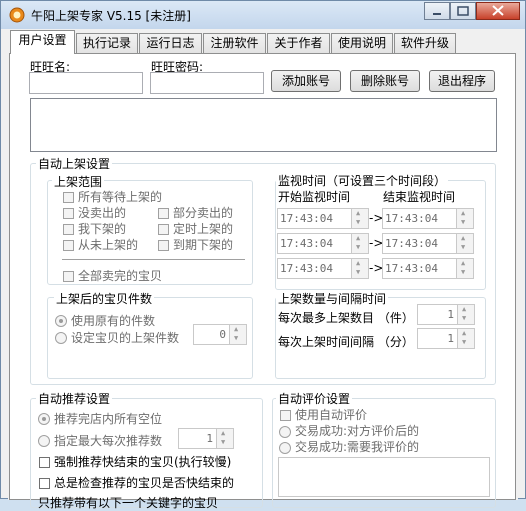 This screenshot has width=526, height=511. What do you see at coordinates (285, 432) in the screenshot?
I see `review-after-radio` at bounding box center [285, 432].